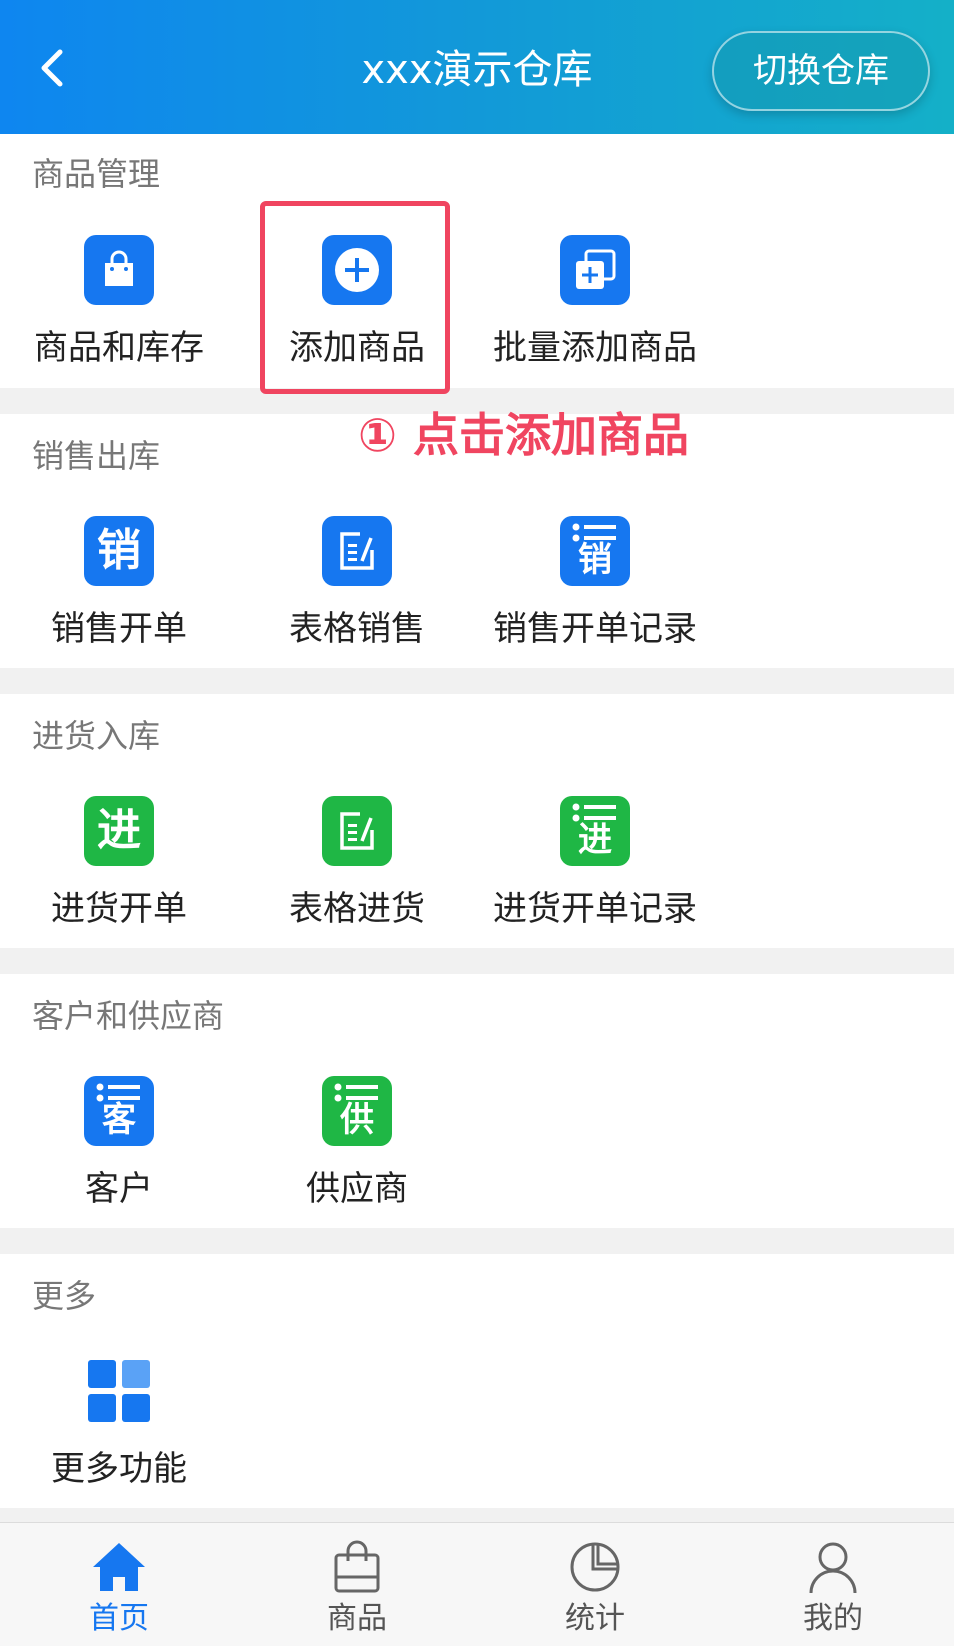 The height and width of the screenshot is (1646, 954). I want to click on tab-label: 我的, so click(833, 1618).